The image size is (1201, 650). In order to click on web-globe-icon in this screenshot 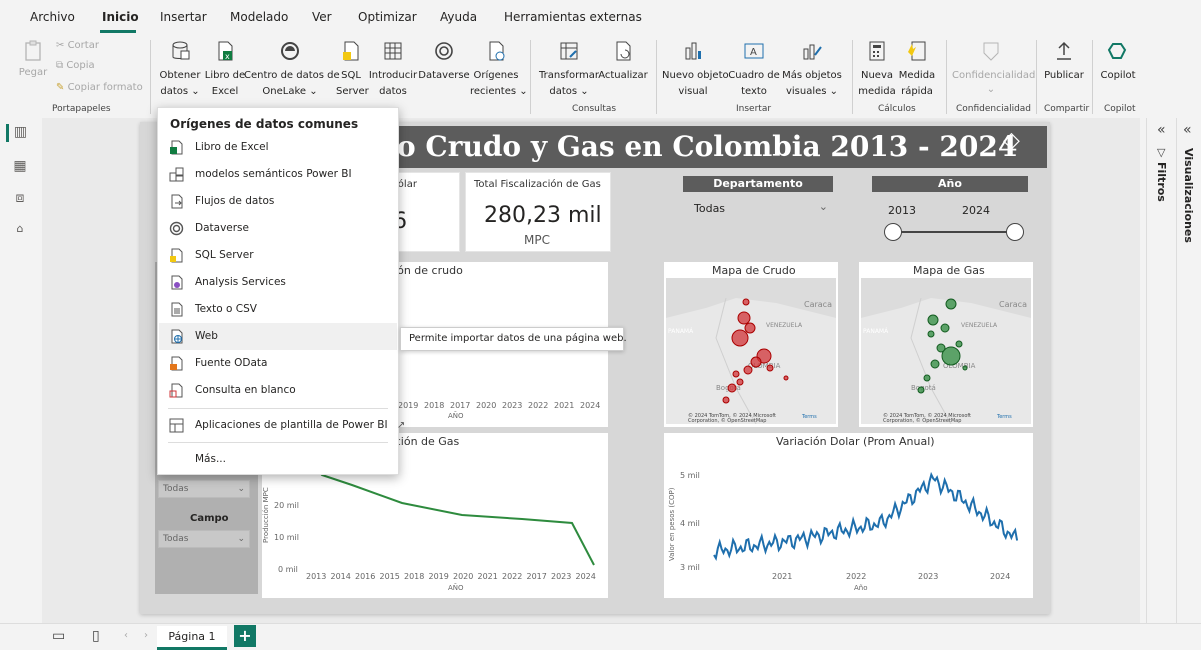, I will do `click(177, 336)`.